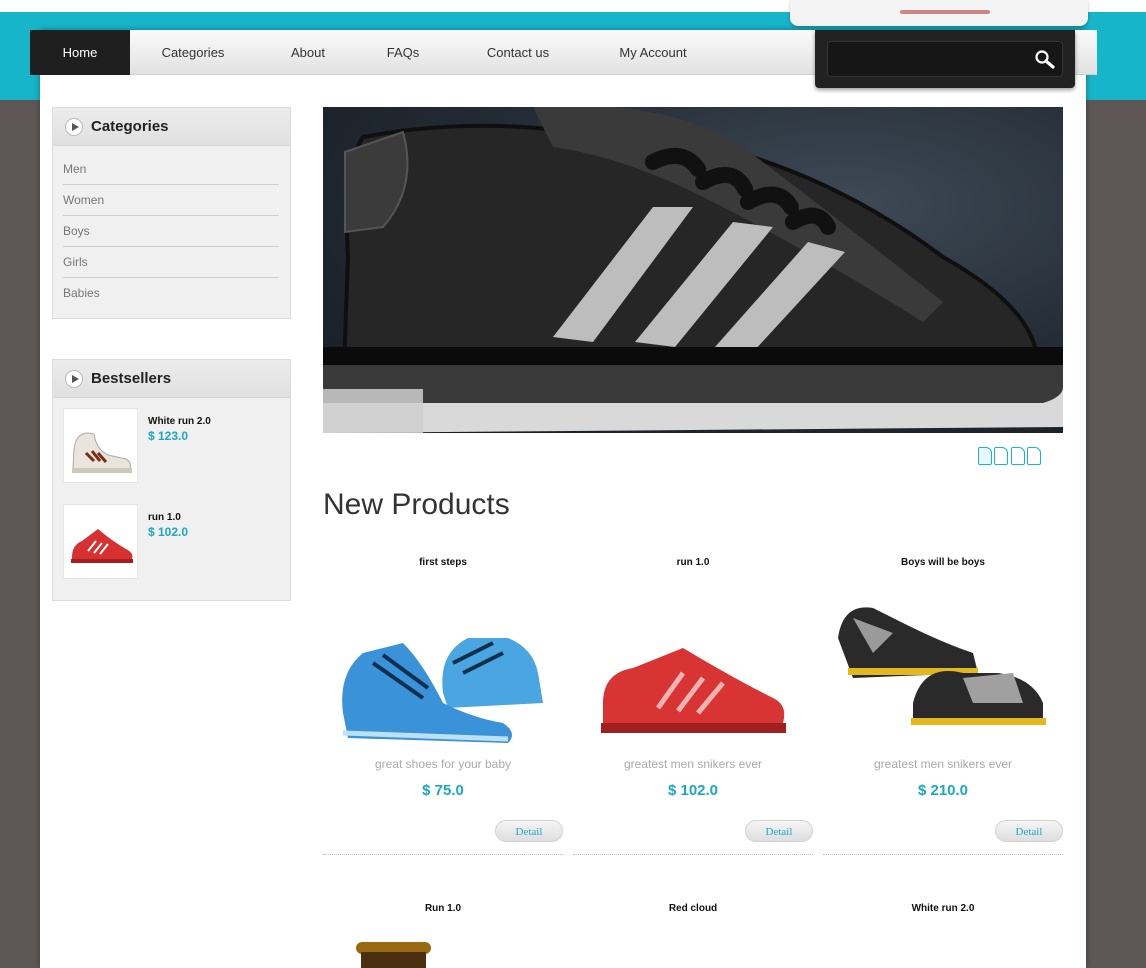 The image size is (1146, 968). I want to click on red-sneaker-icon, so click(102, 546).